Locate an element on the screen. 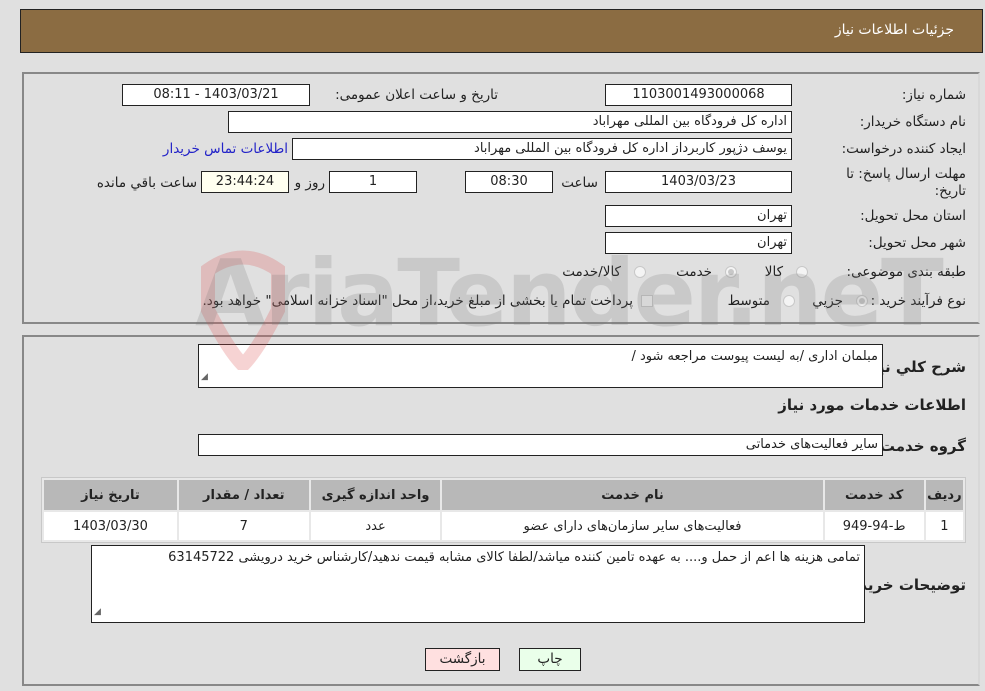 The height and width of the screenshot is (691, 985). buyer-org-label: نام دستگاه خریدار: is located at coordinates (912, 122).